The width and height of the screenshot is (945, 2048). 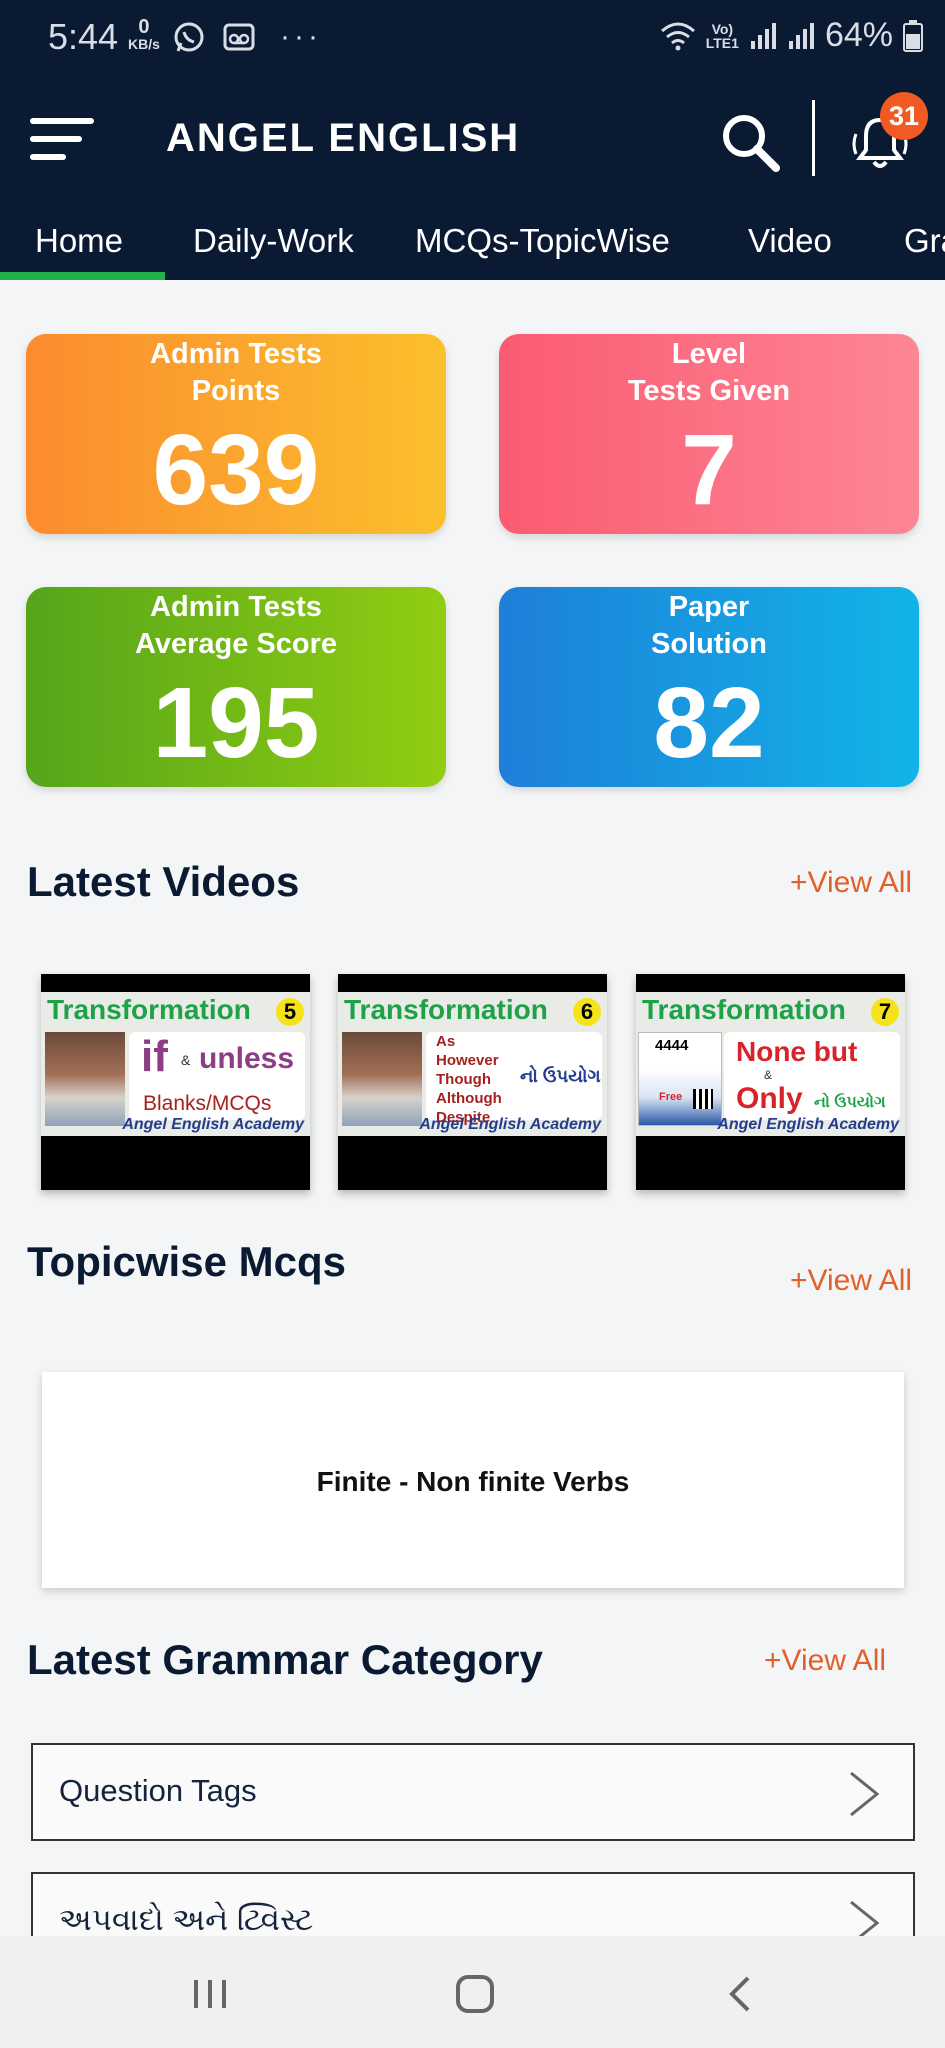 I want to click on whatsapp-icon, so click(x=189, y=37).